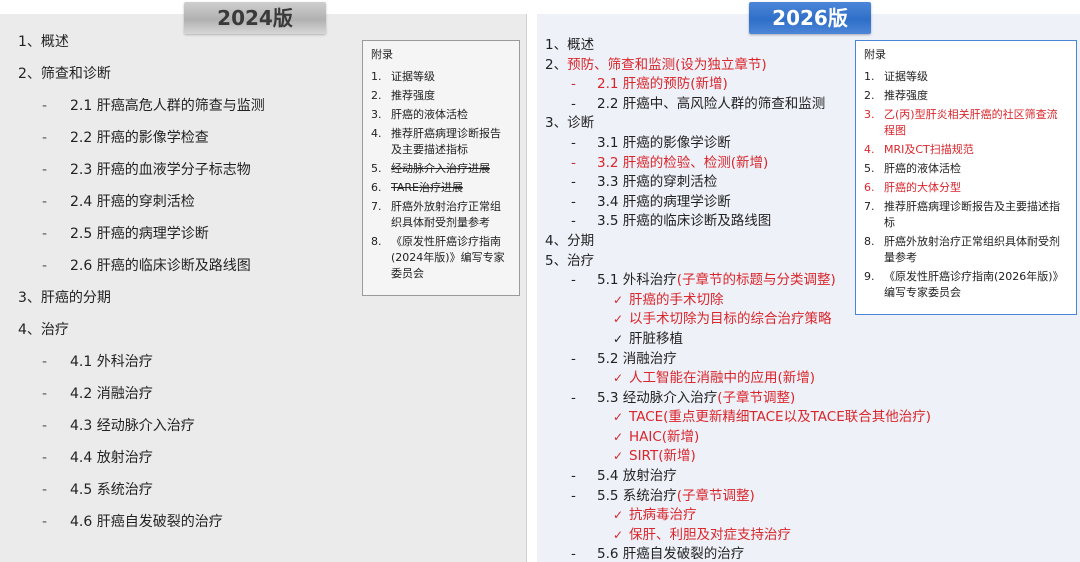 This screenshot has height=562, width=1080. Describe the element at coordinates (153, 106) in the screenshot. I see `toc-item: -2.1 肝癌高危人群的筛查与监测` at that location.